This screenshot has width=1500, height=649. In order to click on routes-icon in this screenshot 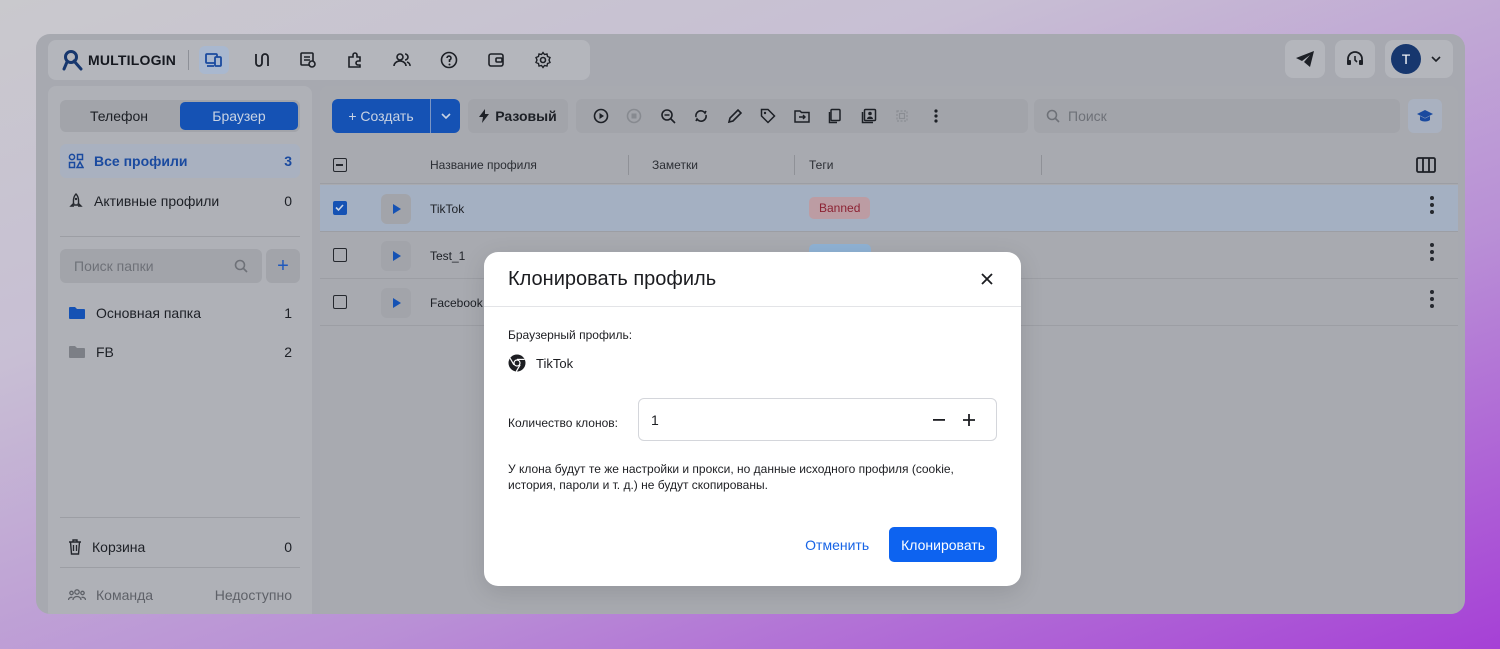, I will do `click(261, 60)`.